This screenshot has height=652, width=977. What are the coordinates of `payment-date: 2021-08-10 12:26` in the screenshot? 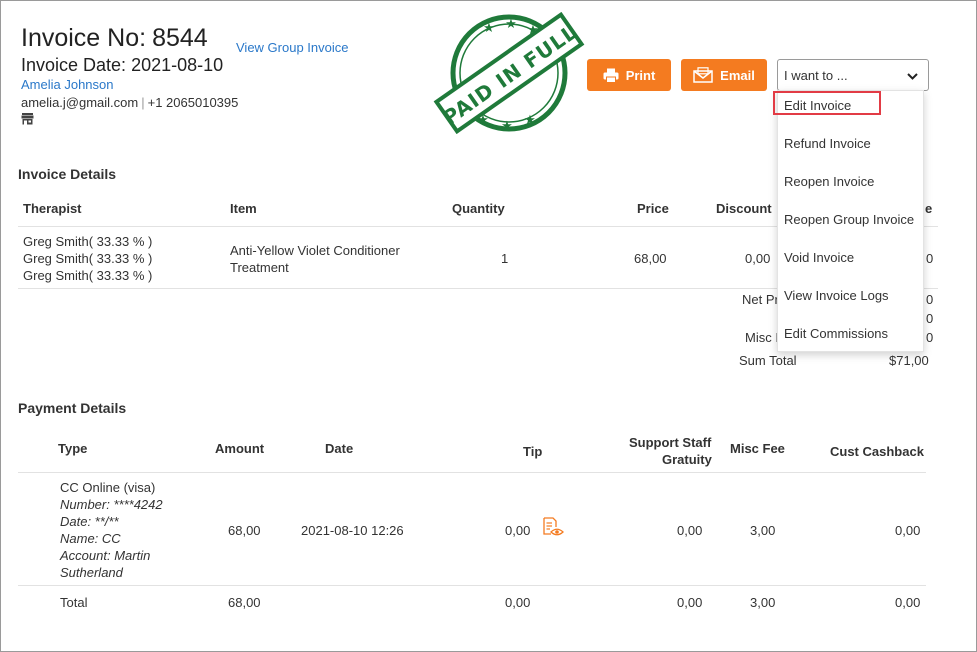 It's located at (352, 530).